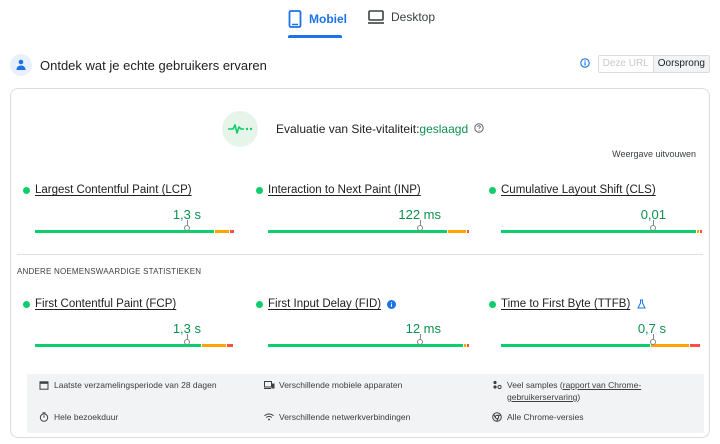  I want to click on calendar-icon, so click(44, 385).